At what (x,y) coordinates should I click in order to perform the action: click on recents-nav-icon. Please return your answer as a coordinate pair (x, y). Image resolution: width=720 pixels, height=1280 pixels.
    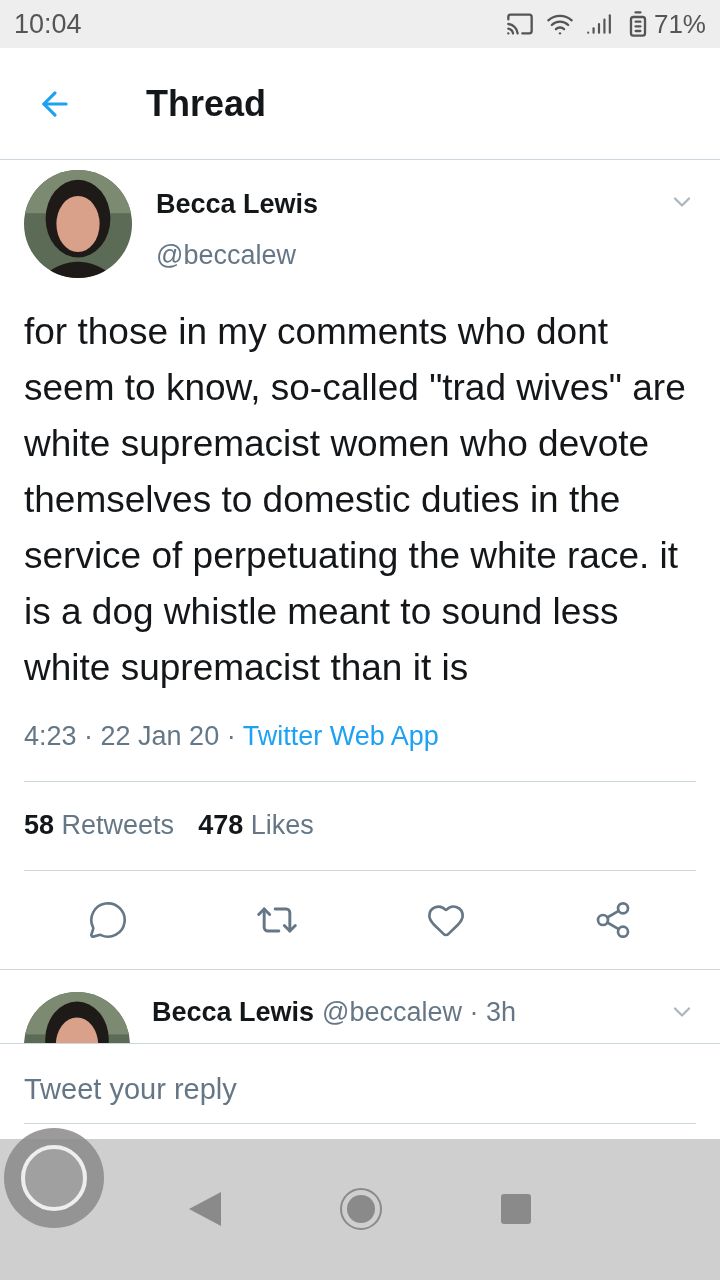
    Looking at the image, I should click on (516, 1209).